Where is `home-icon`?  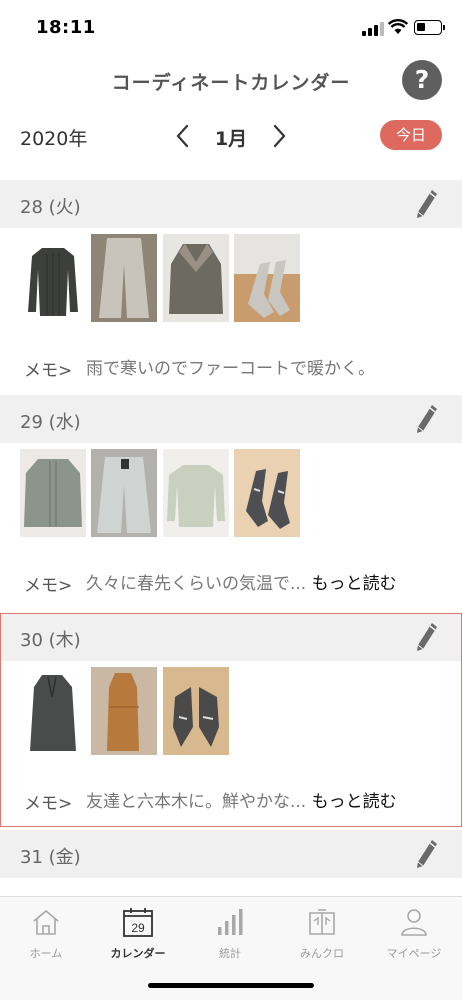 home-icon is located at coordinates (46, 922).